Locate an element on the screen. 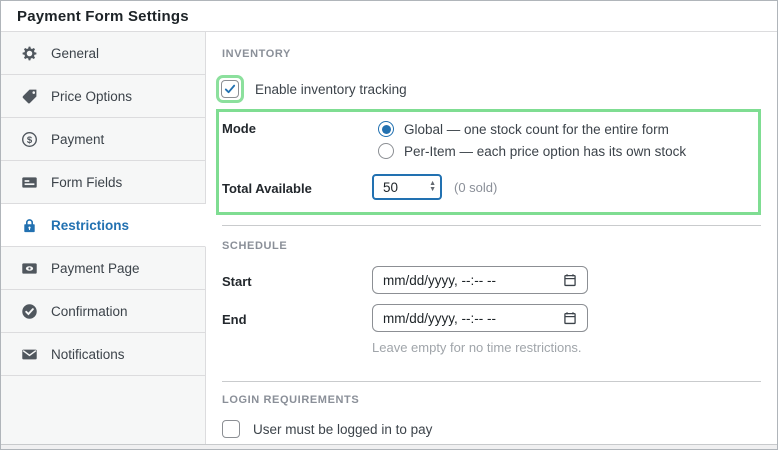 The width and height of the screenshot is (778, 450). sidebar-item-form-fields: Form Fields is located at coordinates (103, 182).